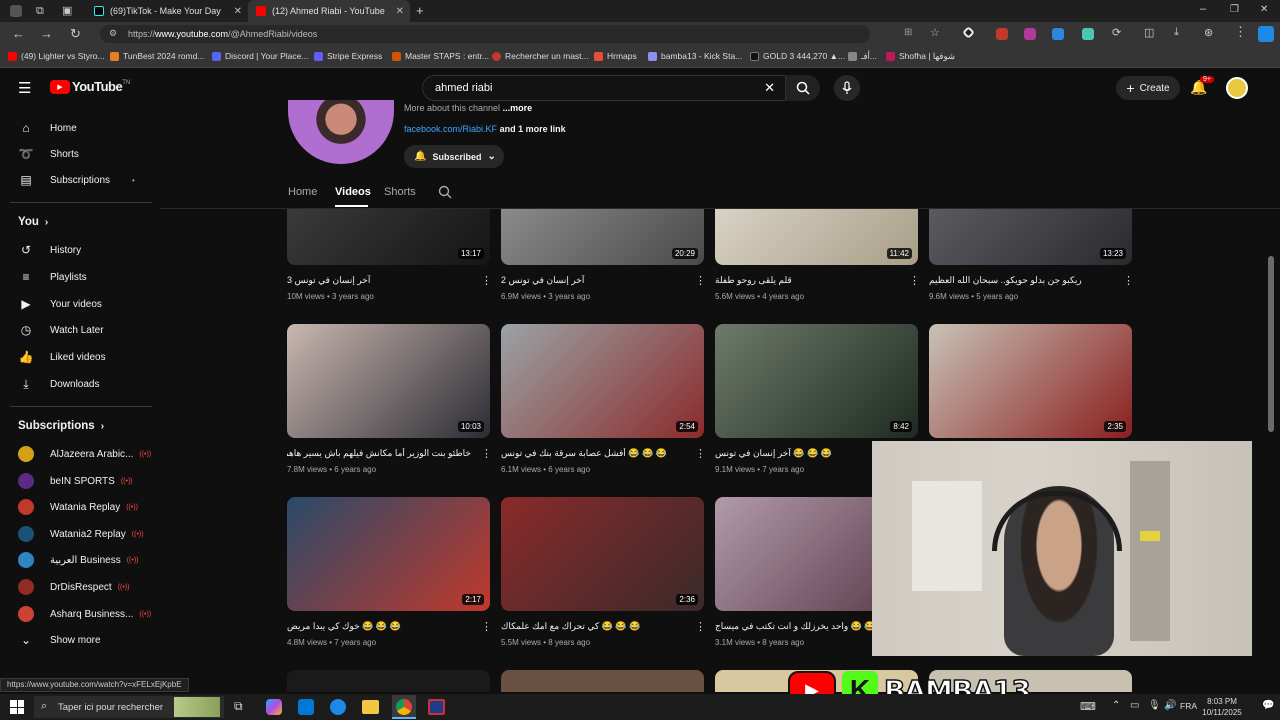 This screenshot has height=720, width=1280. Describe the element at coordinates (348, 56) in the screenshot. I see `bookmark-item: Stripe Express` at that location.